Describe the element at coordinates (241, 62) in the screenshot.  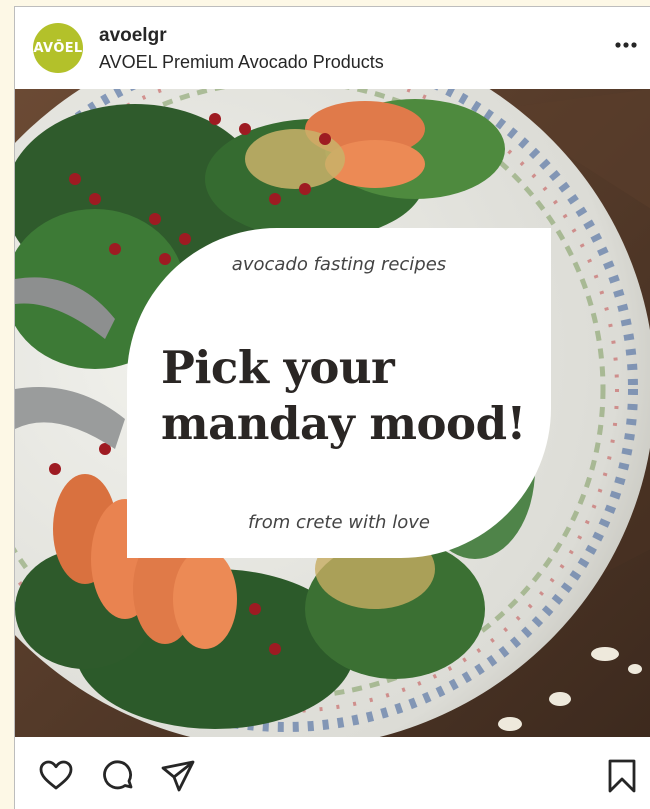
I see `account-name: AVOEL Premium Avocado Products` at that location.